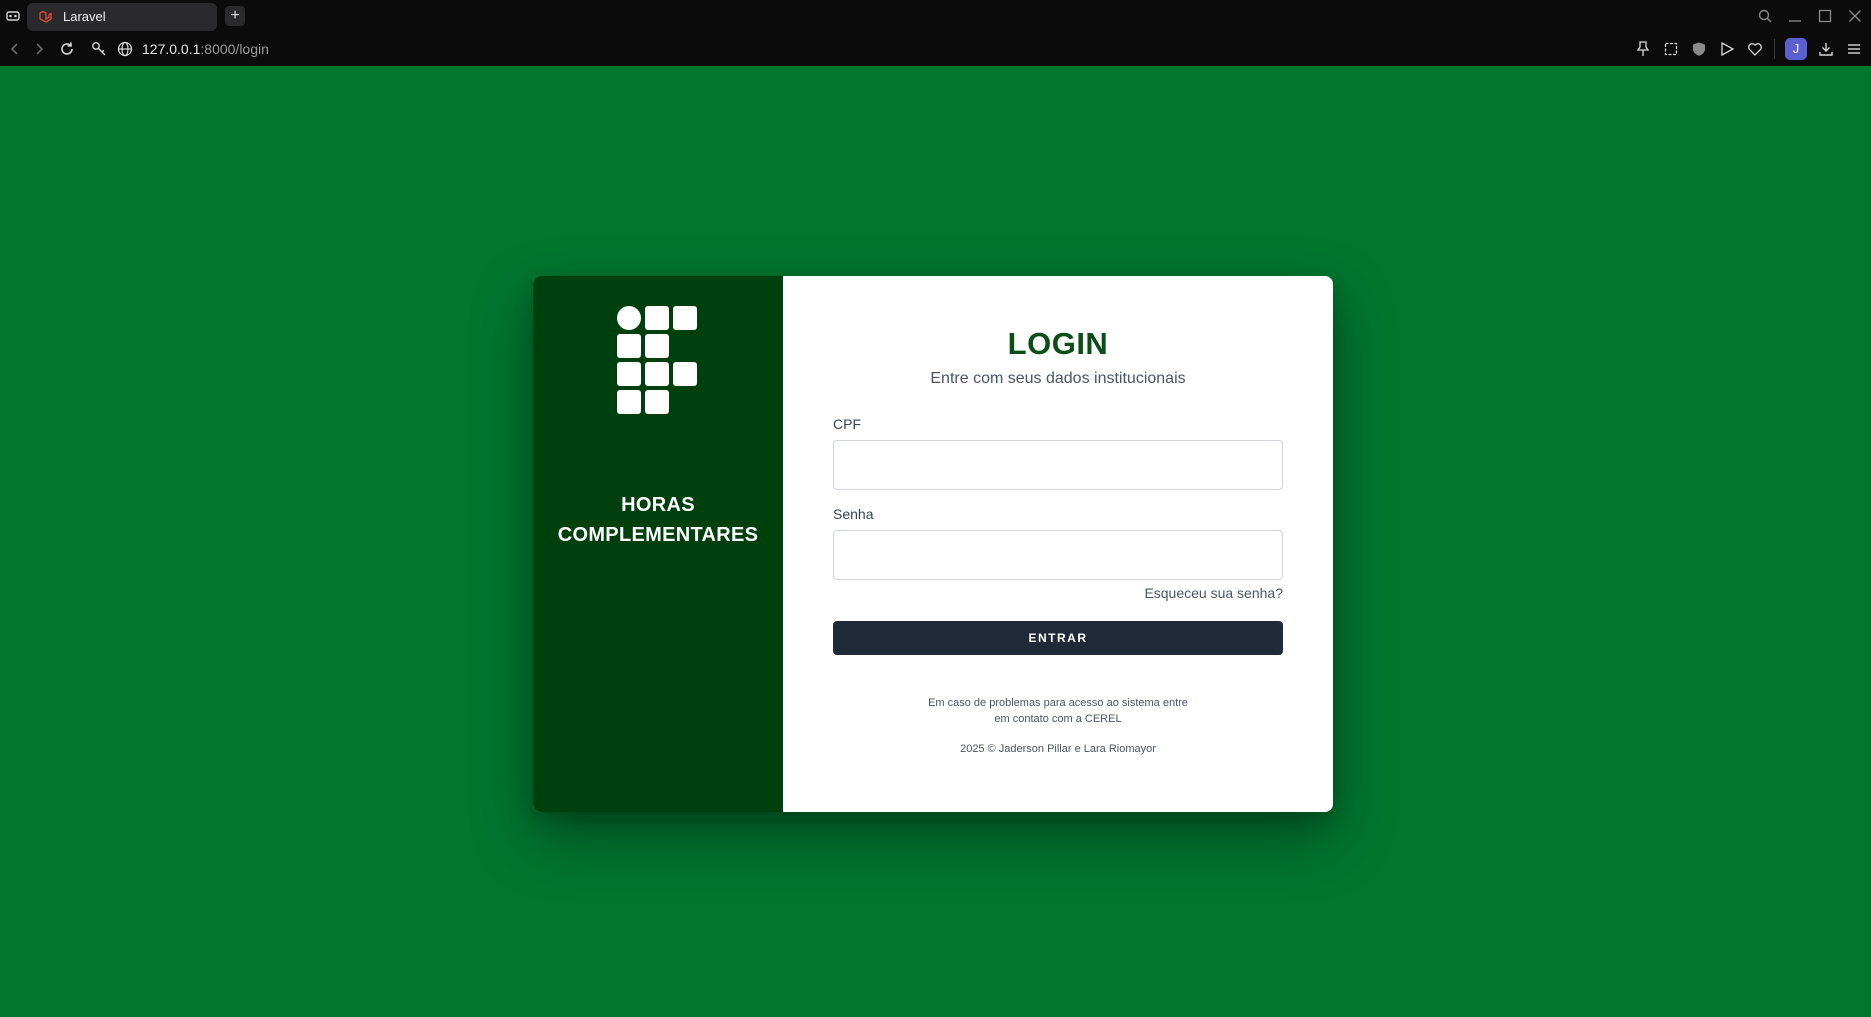 The width and height of the screenshot is (1871, 1017). What do you see at coordinates (1826, 49) in the screenshot?
I see `download-icon` at bounding box center [1826, 49].